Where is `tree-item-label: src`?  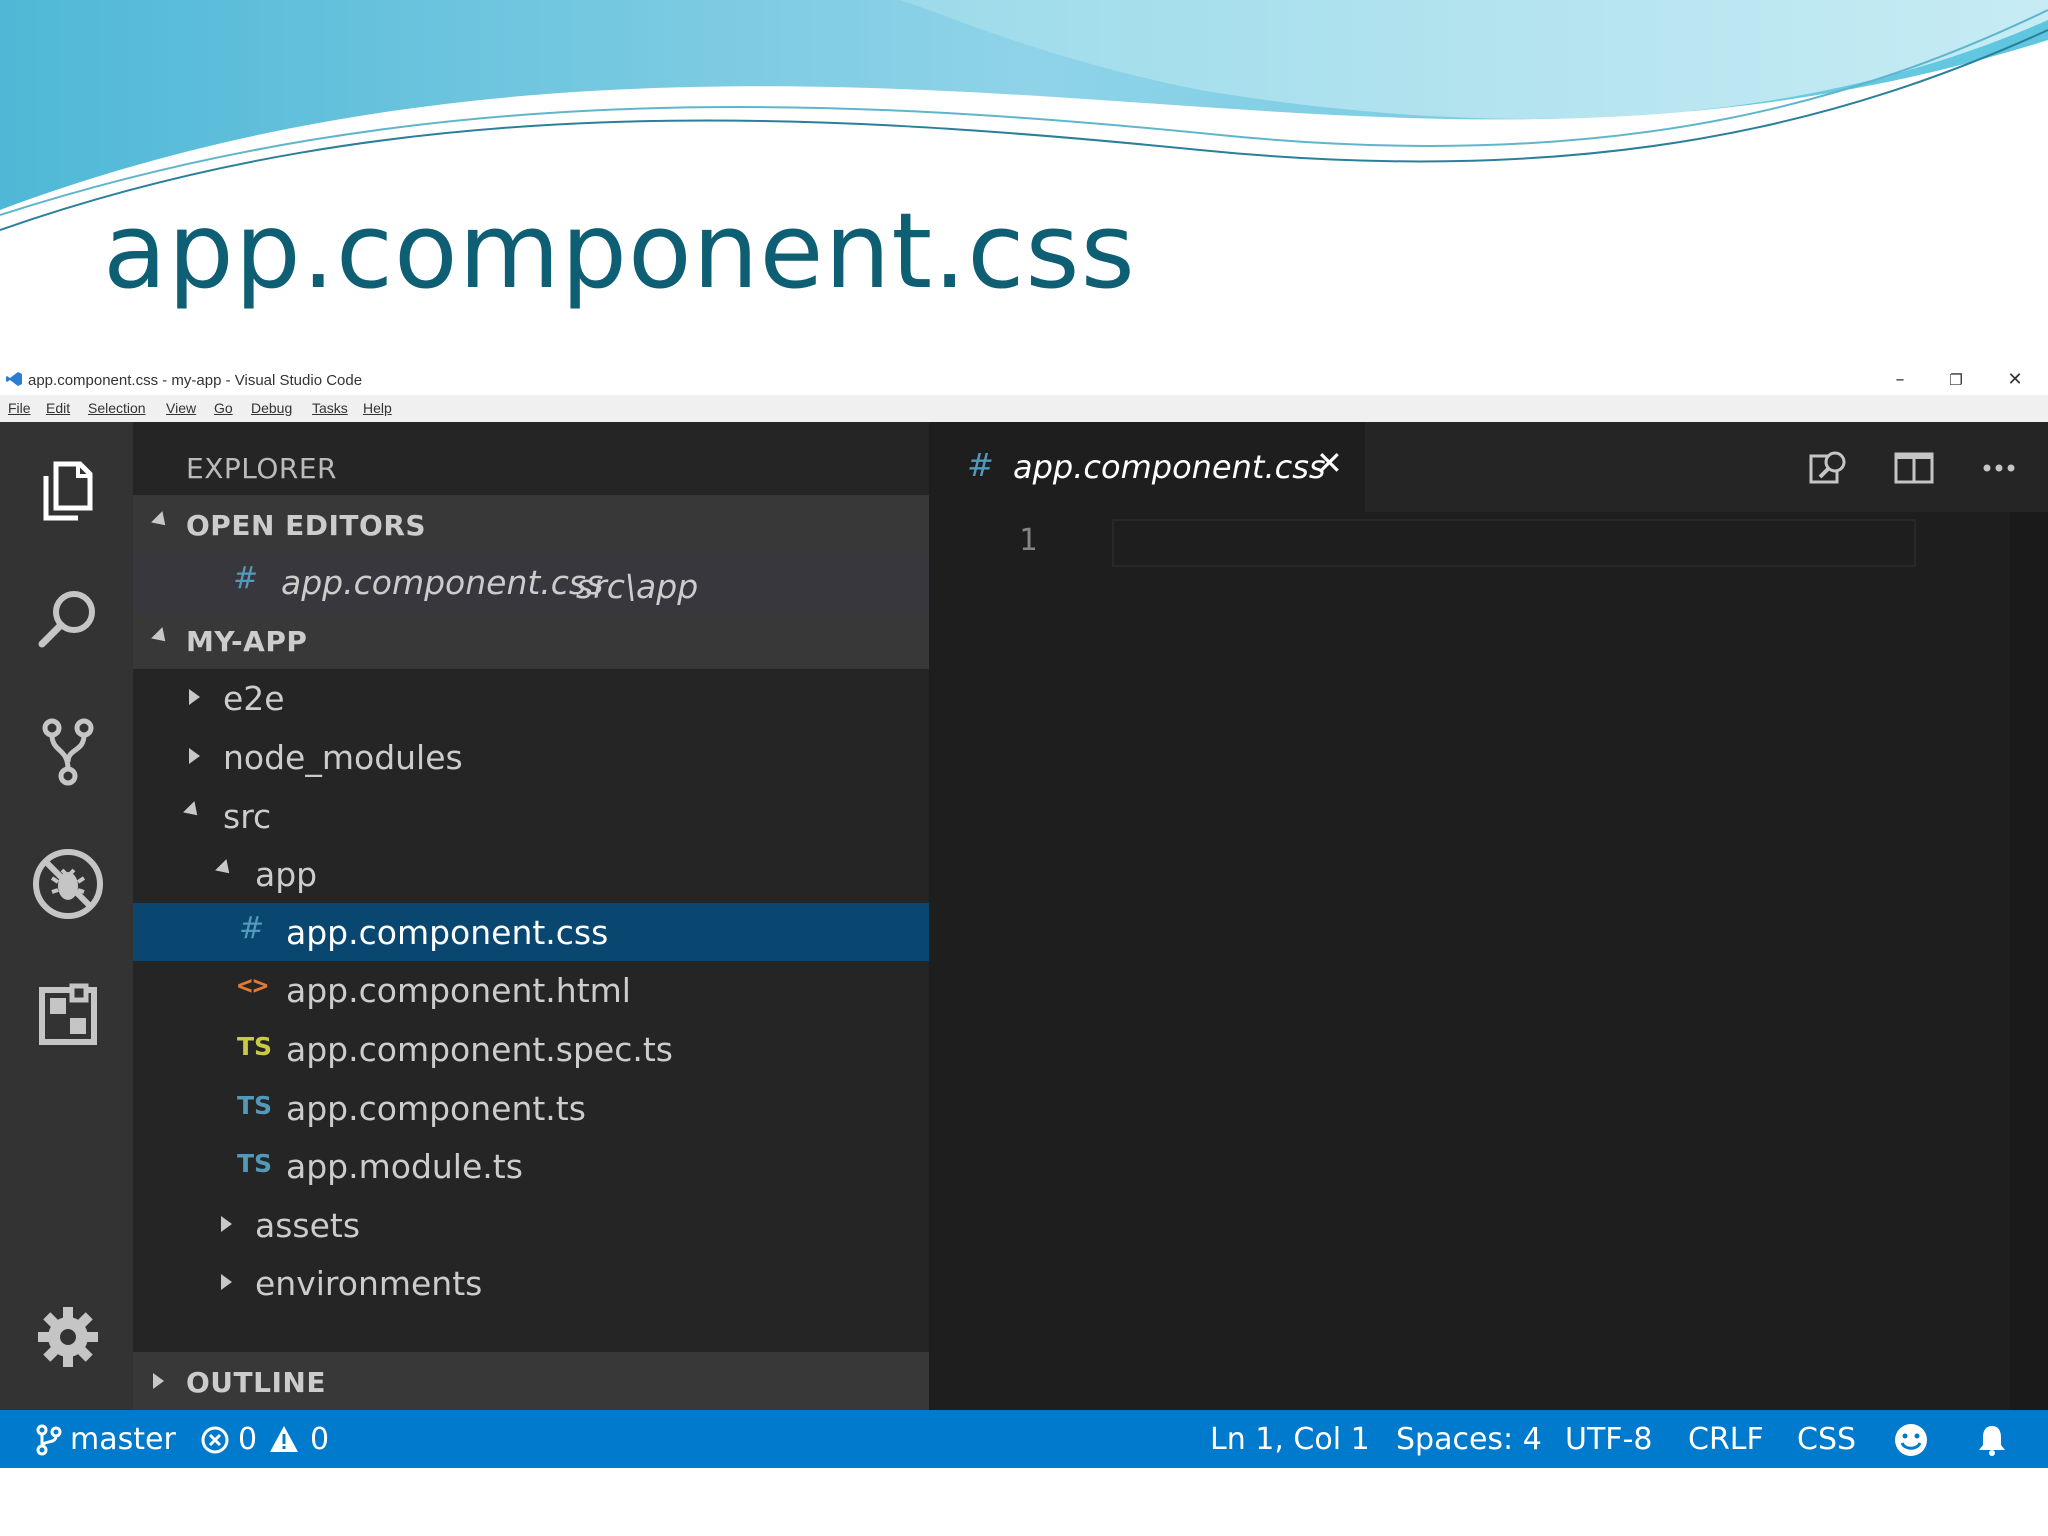 tree-item-label: src is located at coordinates (247, 816).